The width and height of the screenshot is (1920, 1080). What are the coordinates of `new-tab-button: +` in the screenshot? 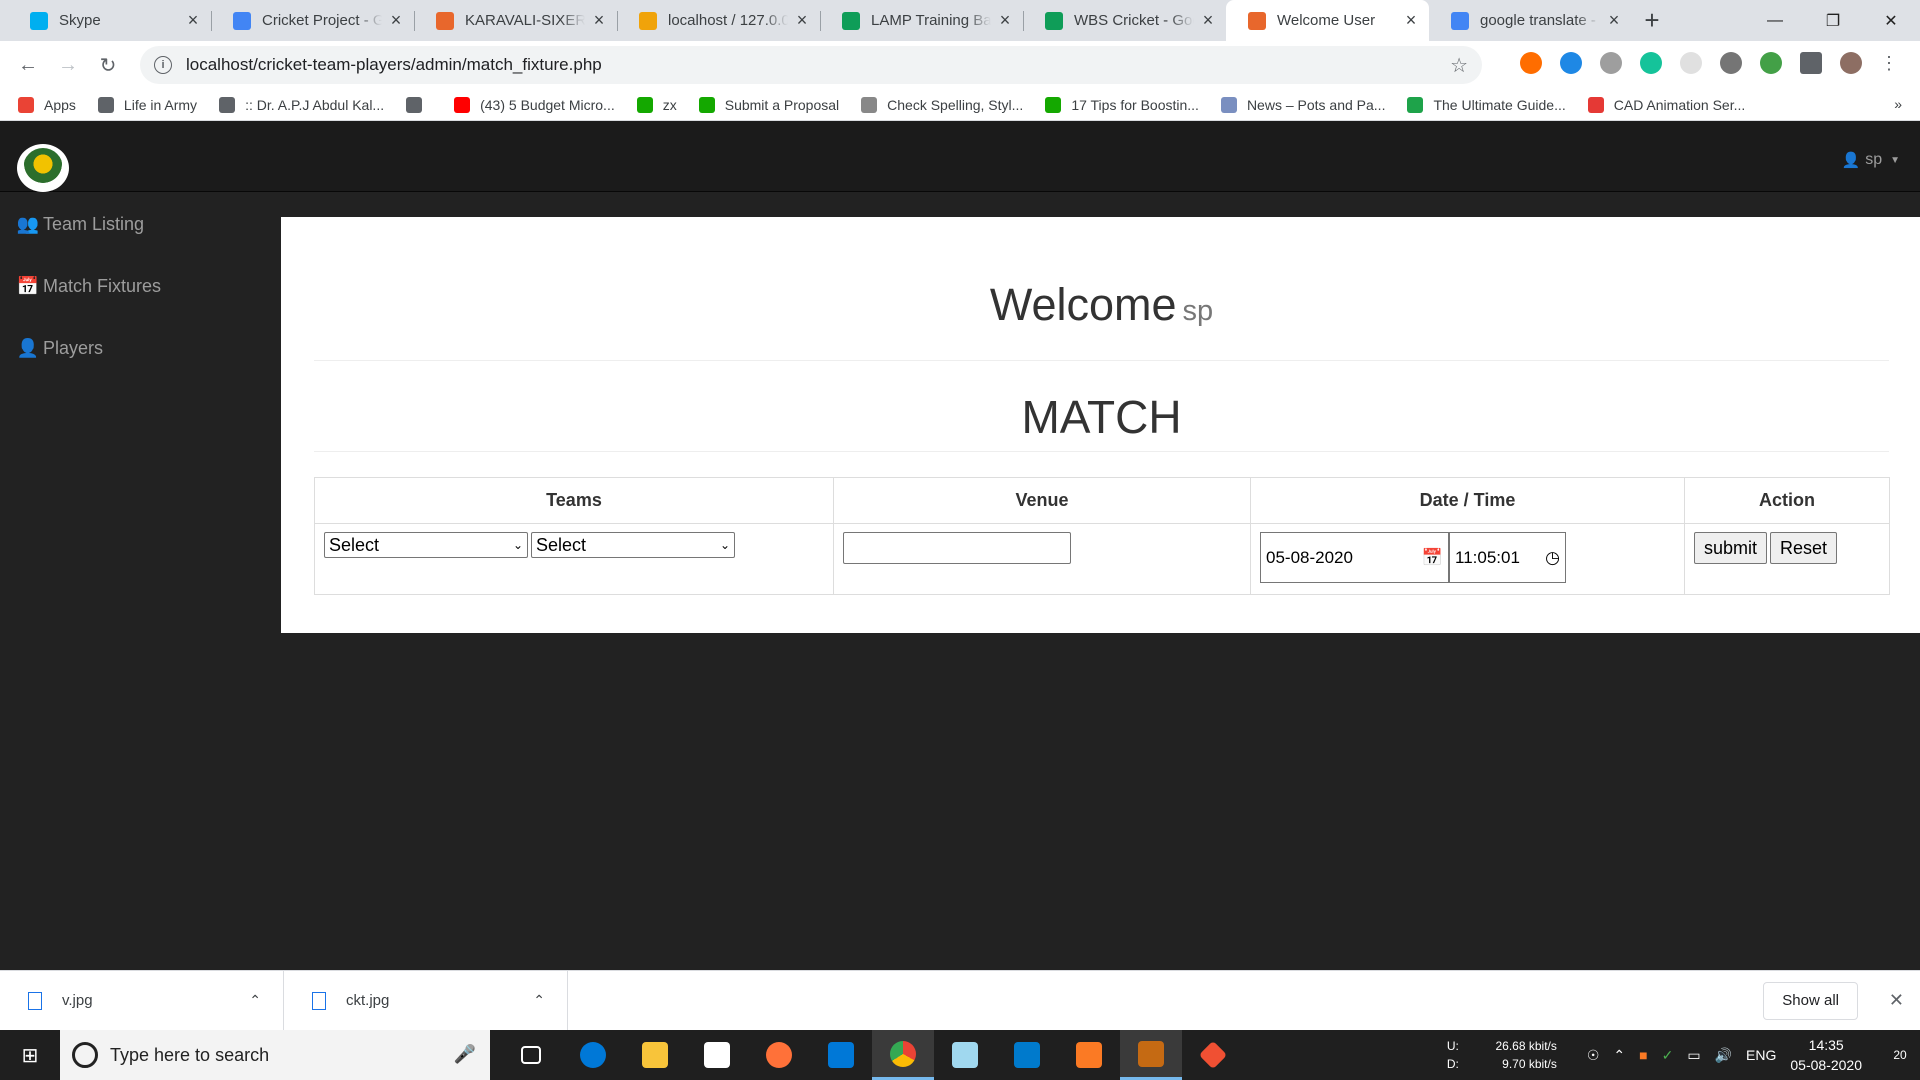 It's located at (1652, 20).